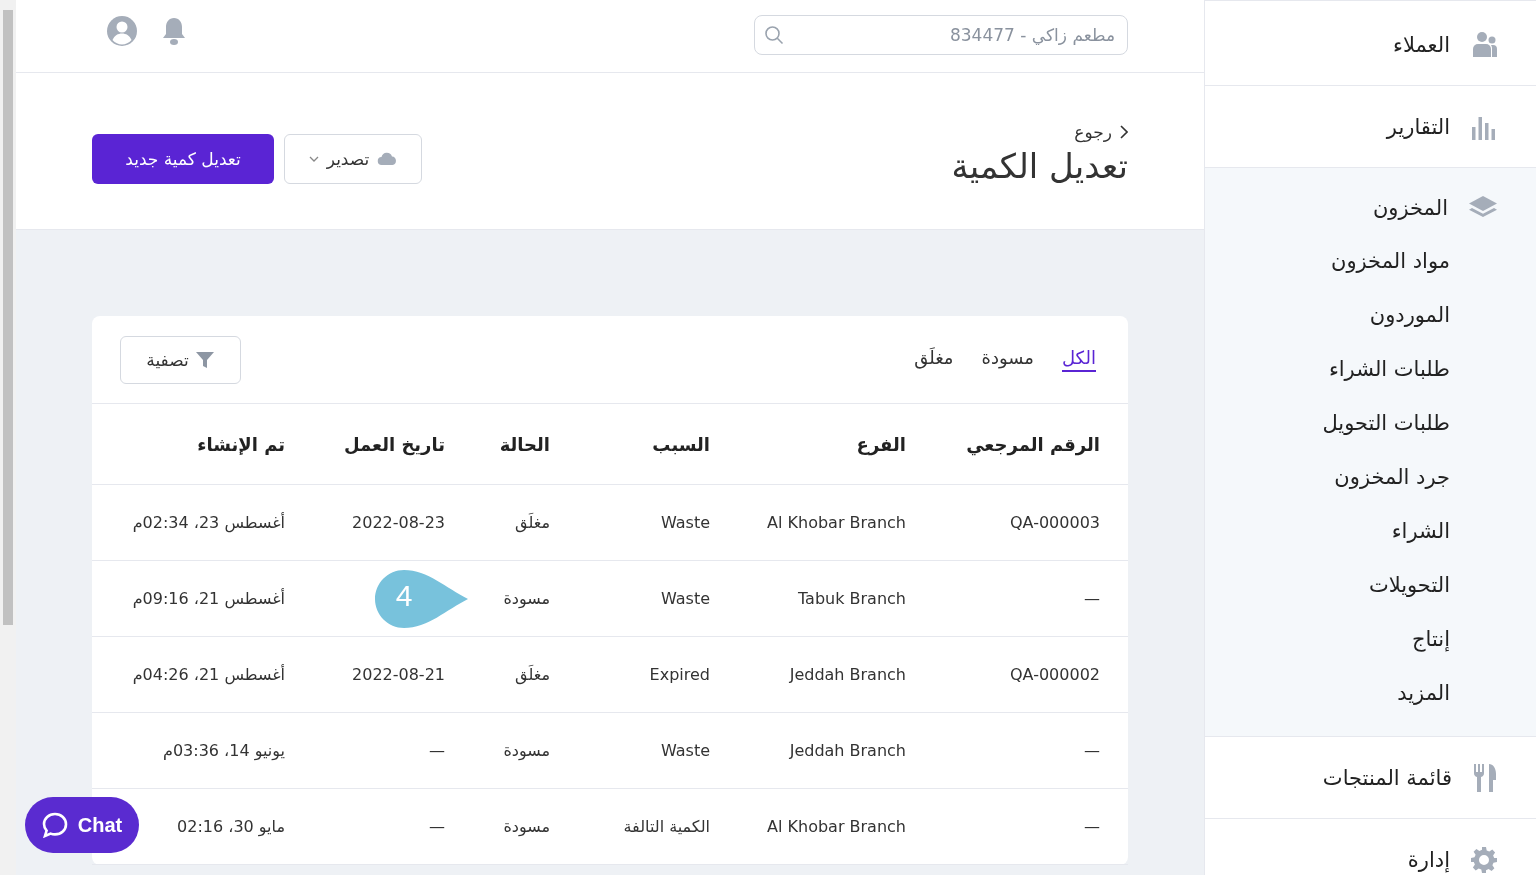 Image resolution: width=1536 pixels, height=875 pixels. I want to click on sidebar-subitem: الشراء, so click(1370, 531).